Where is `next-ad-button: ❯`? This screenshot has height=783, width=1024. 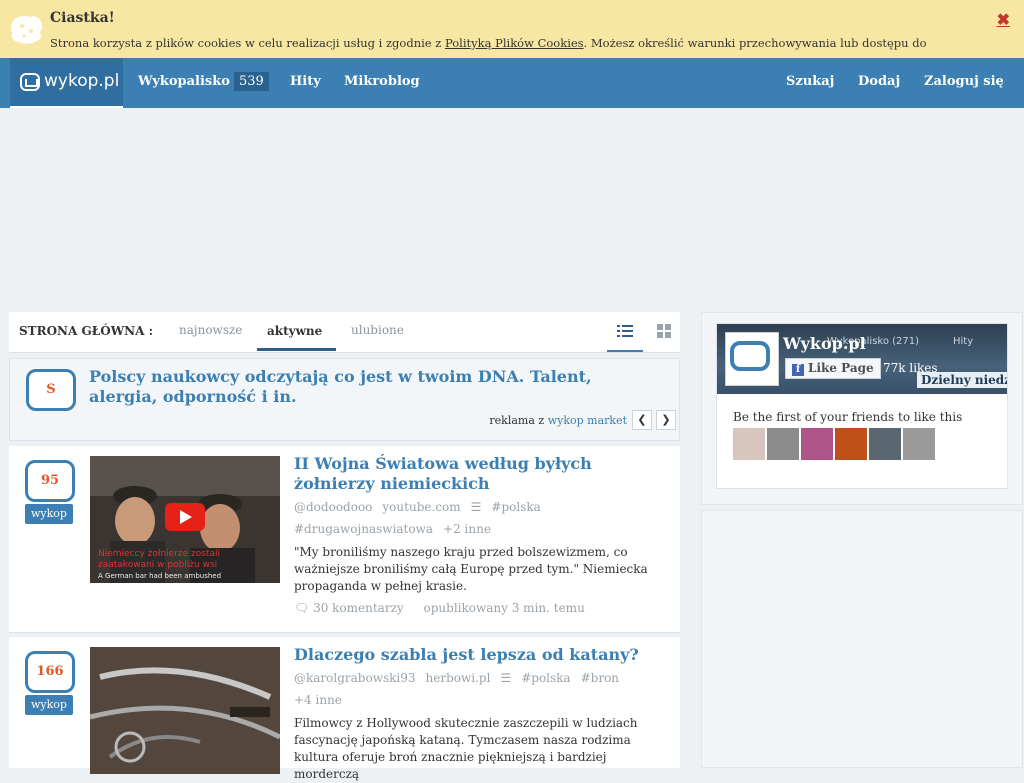
next-ad-button: ❯ is located at coordinates (666, 420).